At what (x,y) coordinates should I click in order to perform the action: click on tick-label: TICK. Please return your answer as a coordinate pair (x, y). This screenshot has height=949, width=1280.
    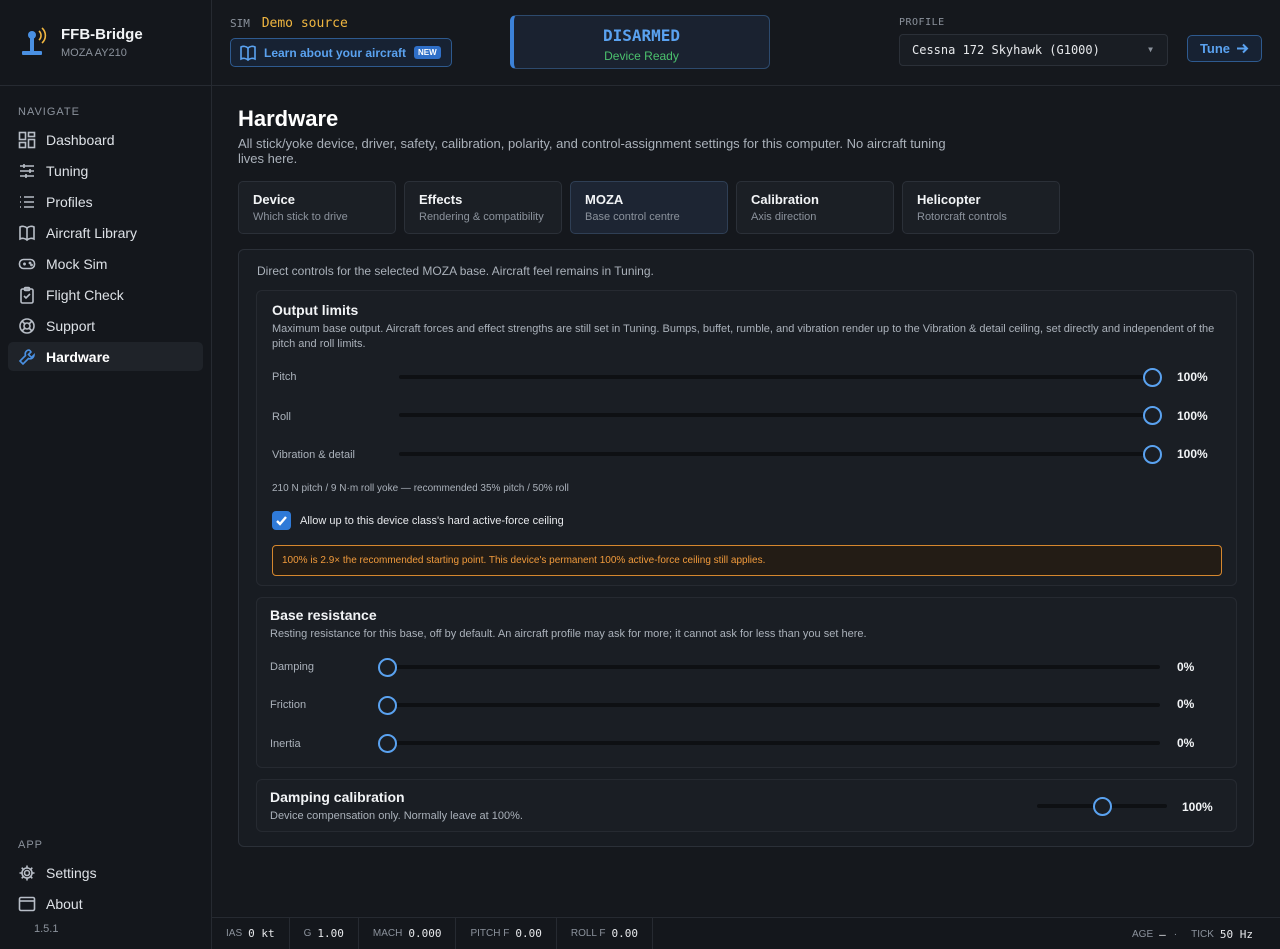
    Looking at the image, I should click on (1202, 934).